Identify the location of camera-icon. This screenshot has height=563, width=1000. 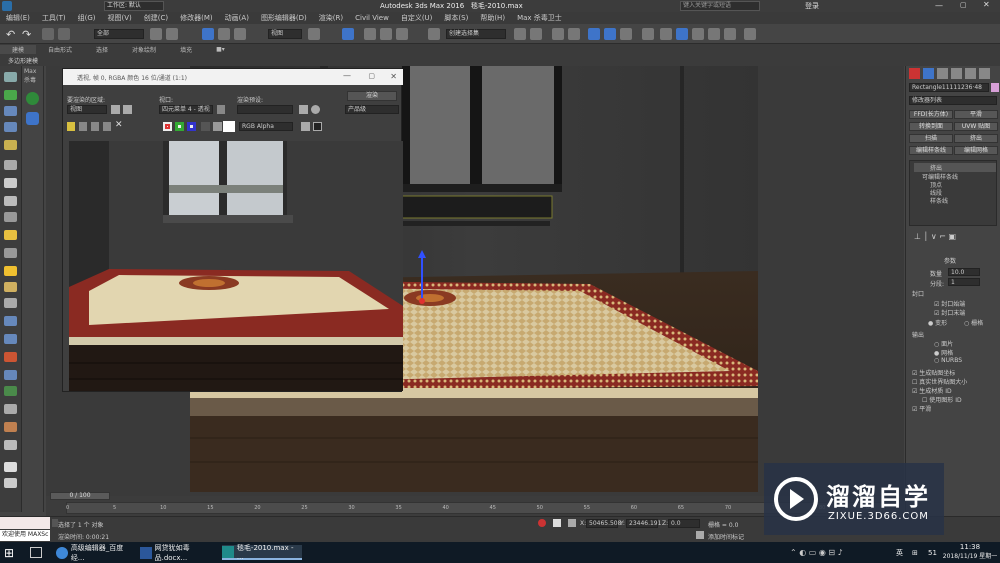
(10, 253).